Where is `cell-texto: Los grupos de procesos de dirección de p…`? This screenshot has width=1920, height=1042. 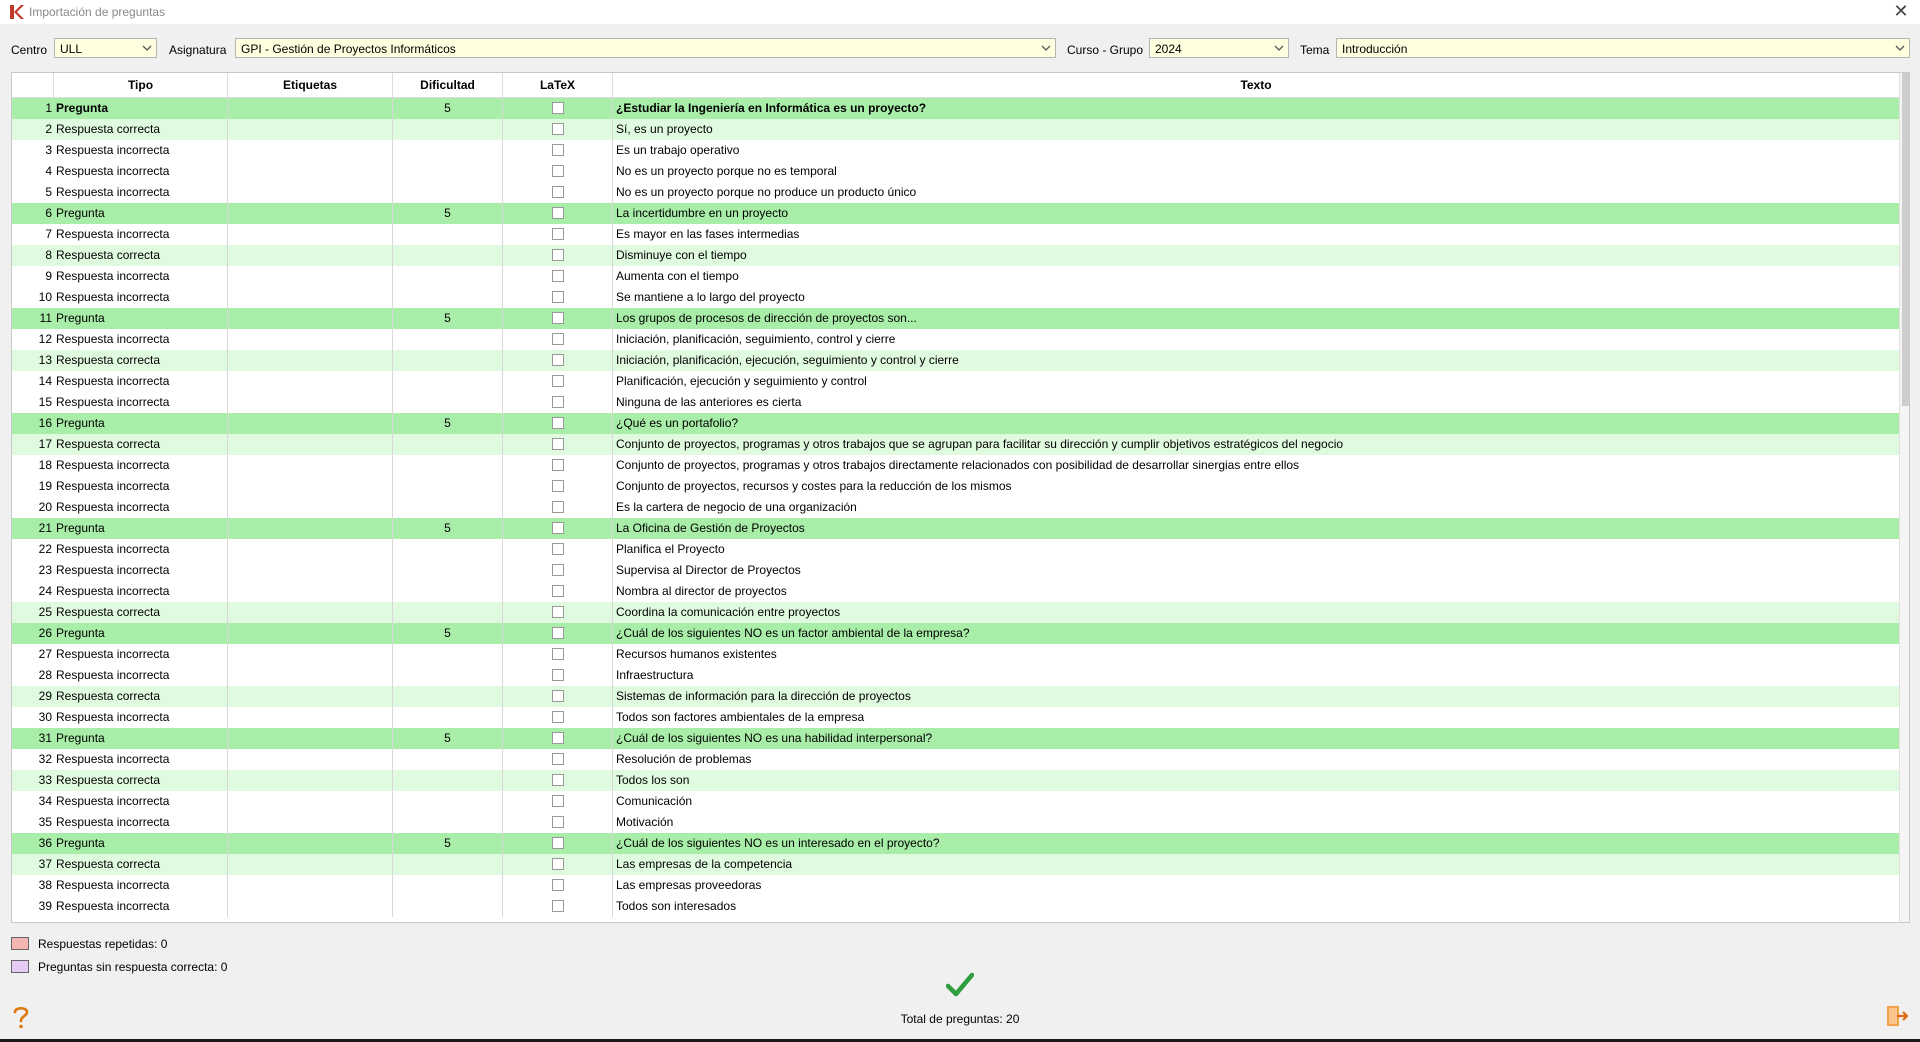
cell-texto: Los grupos de procesos de dirección de p… is located at coordinates (1256, 318).